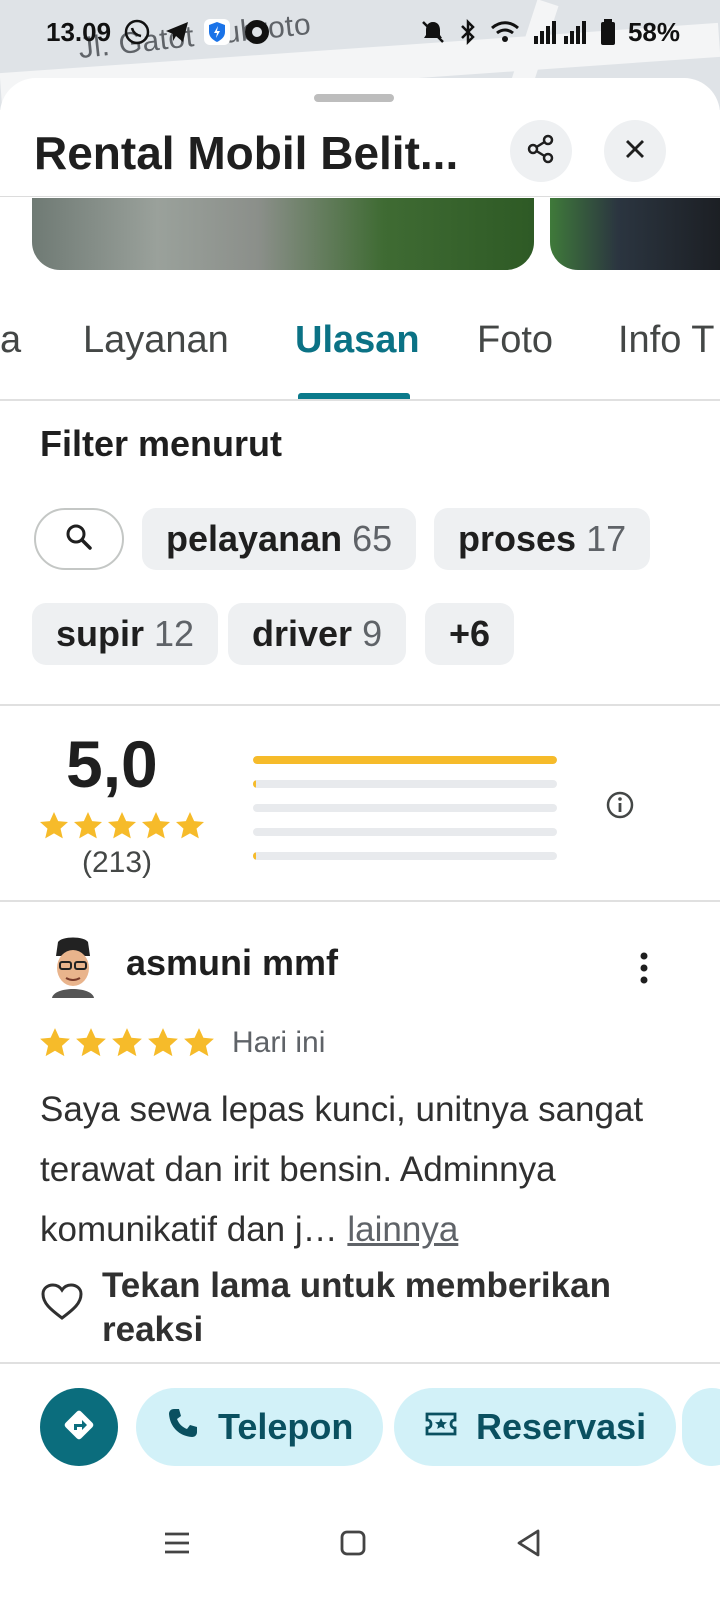  What do you see at coordinates (515, 340) in the screenshot?
I see `tab-photos: Foto` at bounding box center [515, 340].